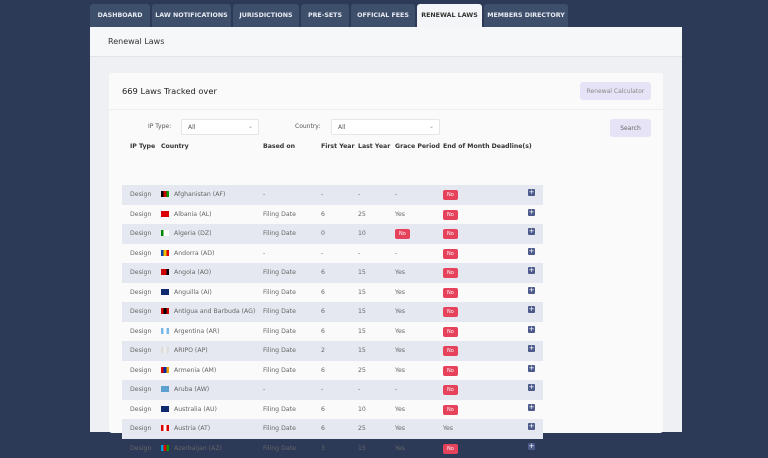 The width and height of the screenshot is (768, 458). What do you see at coordinates (191, 15) in the screenshot?
I see `tab-law-notifications: LAW NOTIFICATIONS` at bounding box center [191, 15].